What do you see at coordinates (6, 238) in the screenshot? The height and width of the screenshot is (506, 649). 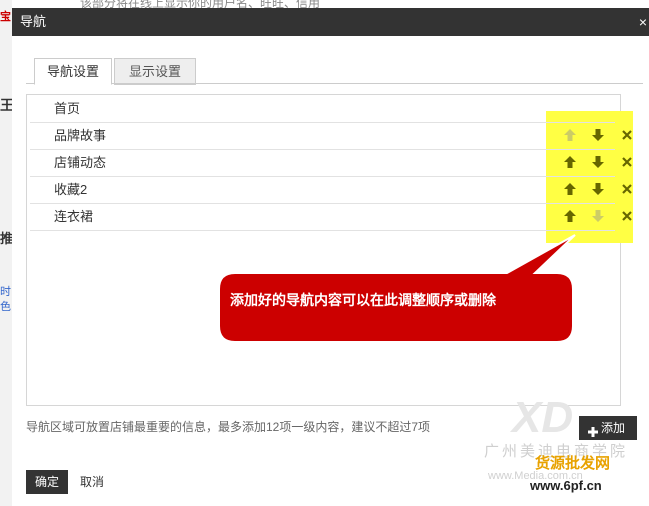 I see `background-mark: 推` at bounding box center [6, 238].